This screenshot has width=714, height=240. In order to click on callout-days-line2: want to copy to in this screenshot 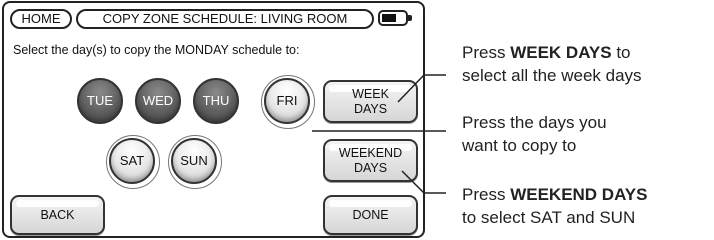, I will do `click(519, 145)`.